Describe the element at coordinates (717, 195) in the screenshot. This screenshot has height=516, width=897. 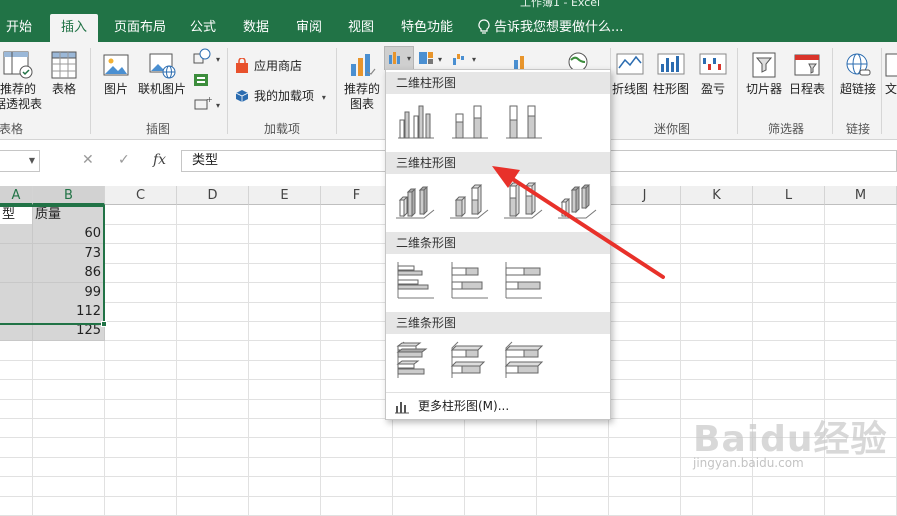
I see `column-header-k: K` at that location.